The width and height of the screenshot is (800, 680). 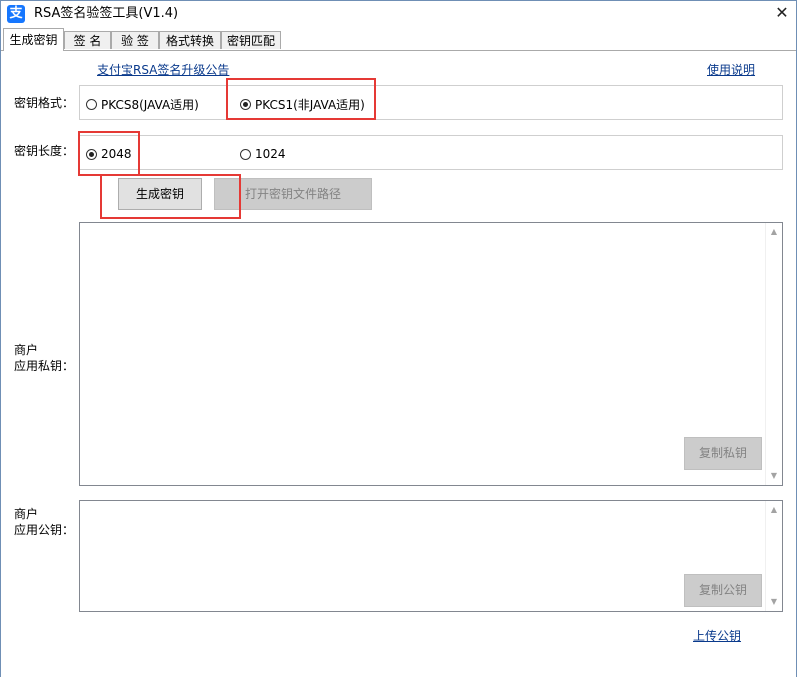 What do you see at coordinates (310, 105) in the screenshot?
I see `radio-pkcs1-label: PKCS1(非JAVA适用)` at bounding box center [310, 105].